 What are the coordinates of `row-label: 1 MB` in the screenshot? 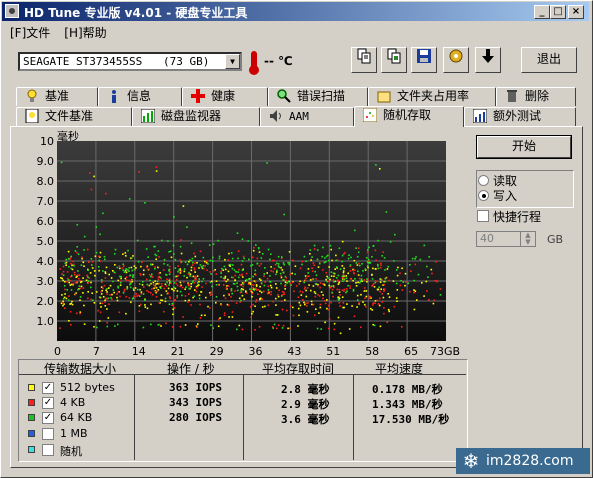 It's located at (74, 433).